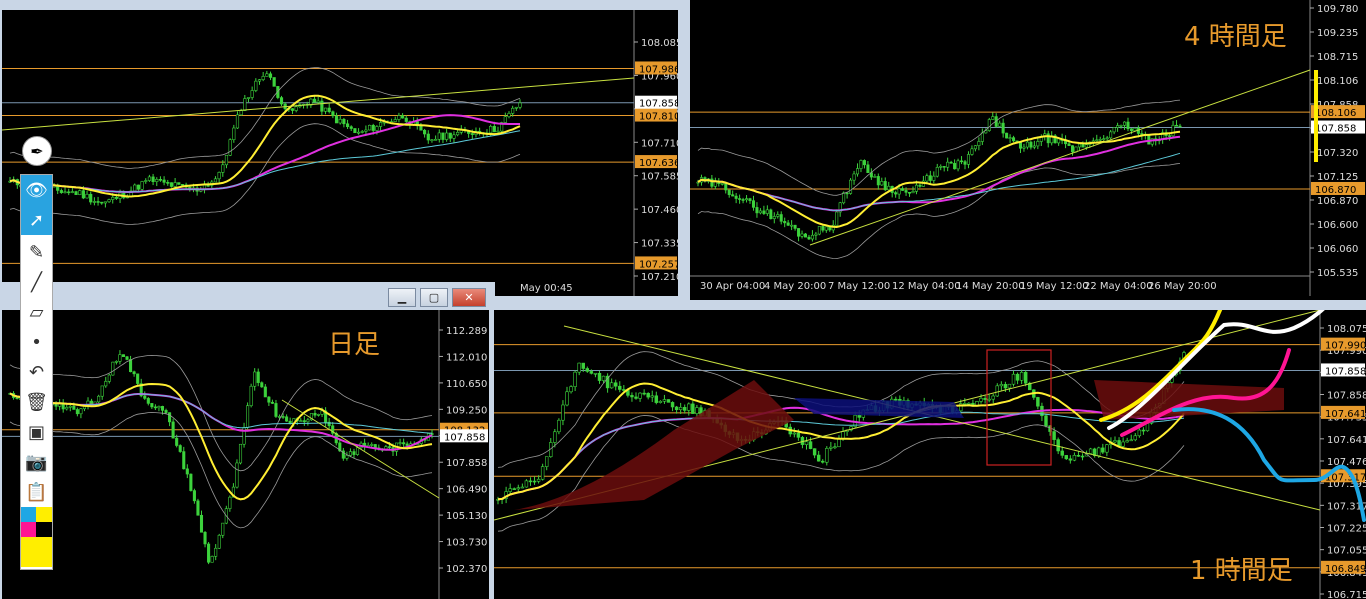  What do you see at coordinates (1337, 33) in the screenshot?
I see `axis-label: 109.235` at bounding box center [1337, 33].